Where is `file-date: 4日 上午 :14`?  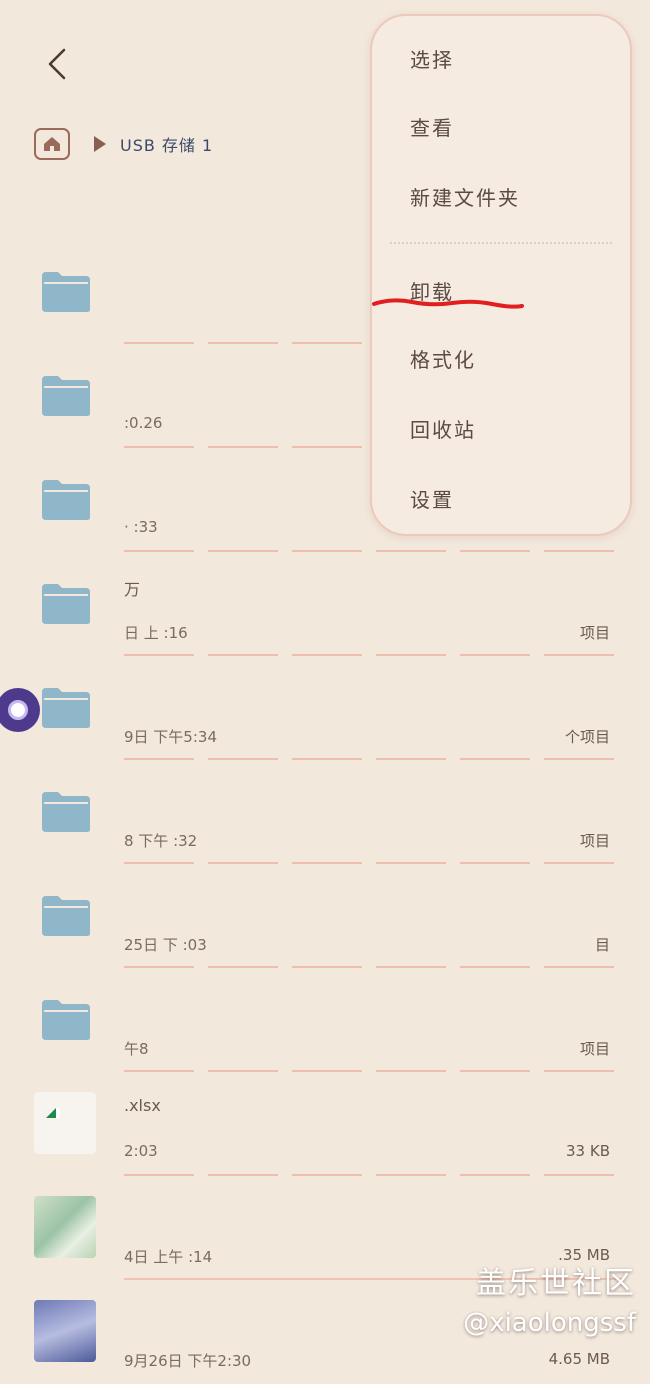
file-date: 4日 上午 :14 is located at coordinates (168, 1257).